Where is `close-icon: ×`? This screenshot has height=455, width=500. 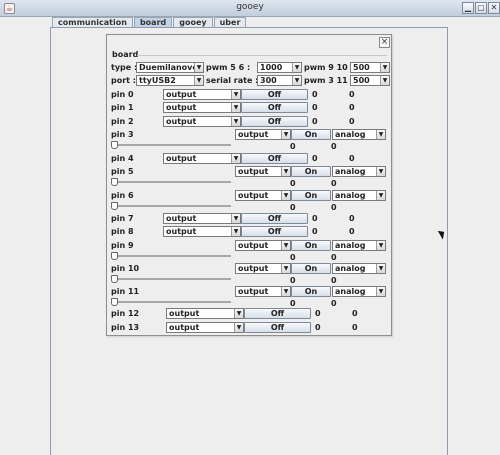 close-icon: × is located at coordinates (384, 42).